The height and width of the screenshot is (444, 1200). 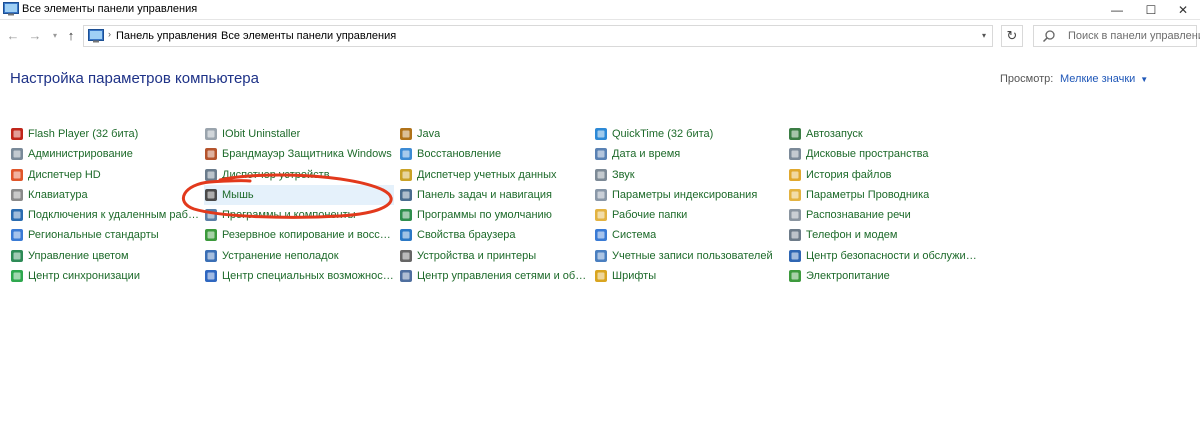 What do you see at coordinates (662, 134) in the screenshot?
I see `control-panel-item-label: QuickTime (32 бита)` at bounding box center [662, 134].